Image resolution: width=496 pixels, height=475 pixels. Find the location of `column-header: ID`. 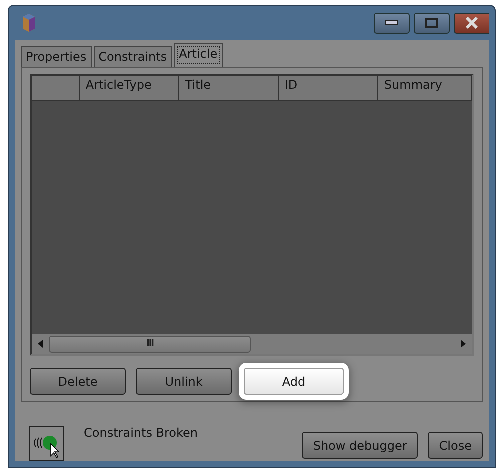

column-header: ID is located at coordinates (328, 88).